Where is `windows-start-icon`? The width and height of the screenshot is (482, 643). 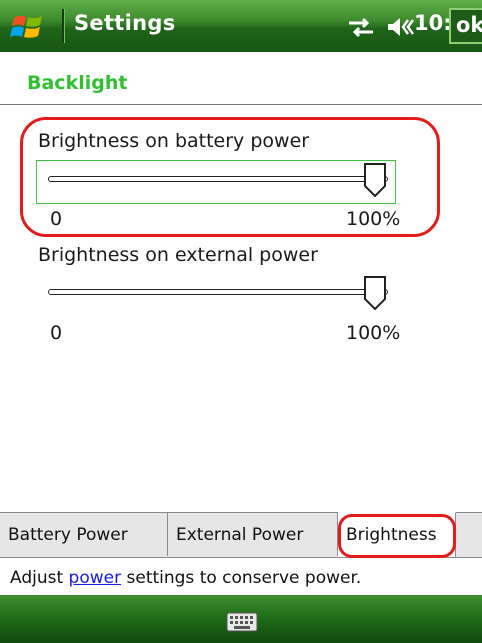
windows-start-icon is located at coordinates (28, 27).